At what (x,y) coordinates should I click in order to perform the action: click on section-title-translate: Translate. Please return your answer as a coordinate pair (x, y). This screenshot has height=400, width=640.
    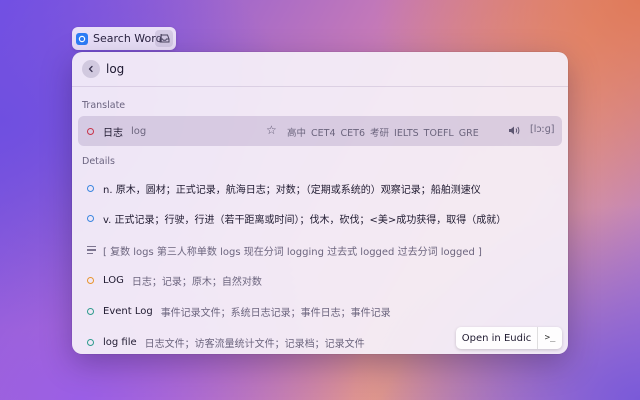
    Looking at the image, I should click on (104, 105).